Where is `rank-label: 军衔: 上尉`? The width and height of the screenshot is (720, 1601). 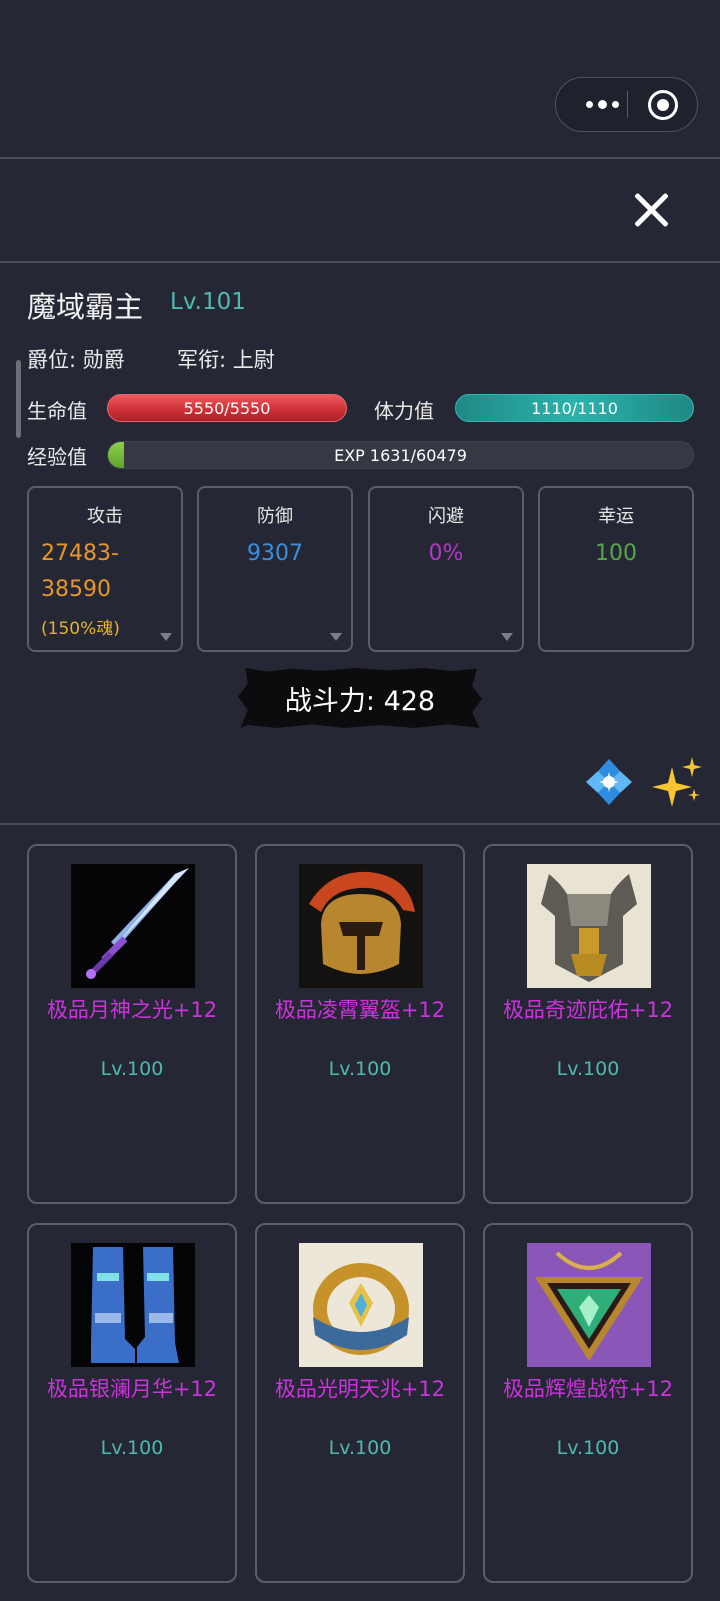 rank-label: 军衔: 上尉 is located at coordinates (226, 360).